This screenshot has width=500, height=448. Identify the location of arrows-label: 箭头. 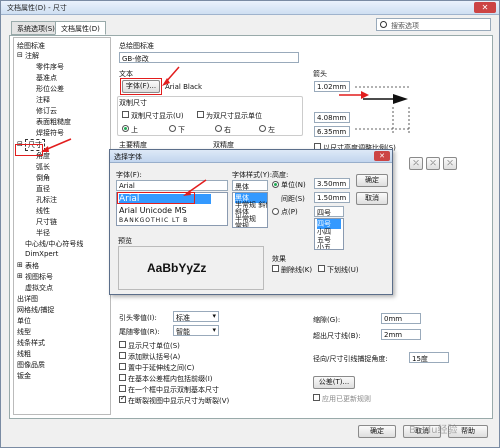
(320, 74).